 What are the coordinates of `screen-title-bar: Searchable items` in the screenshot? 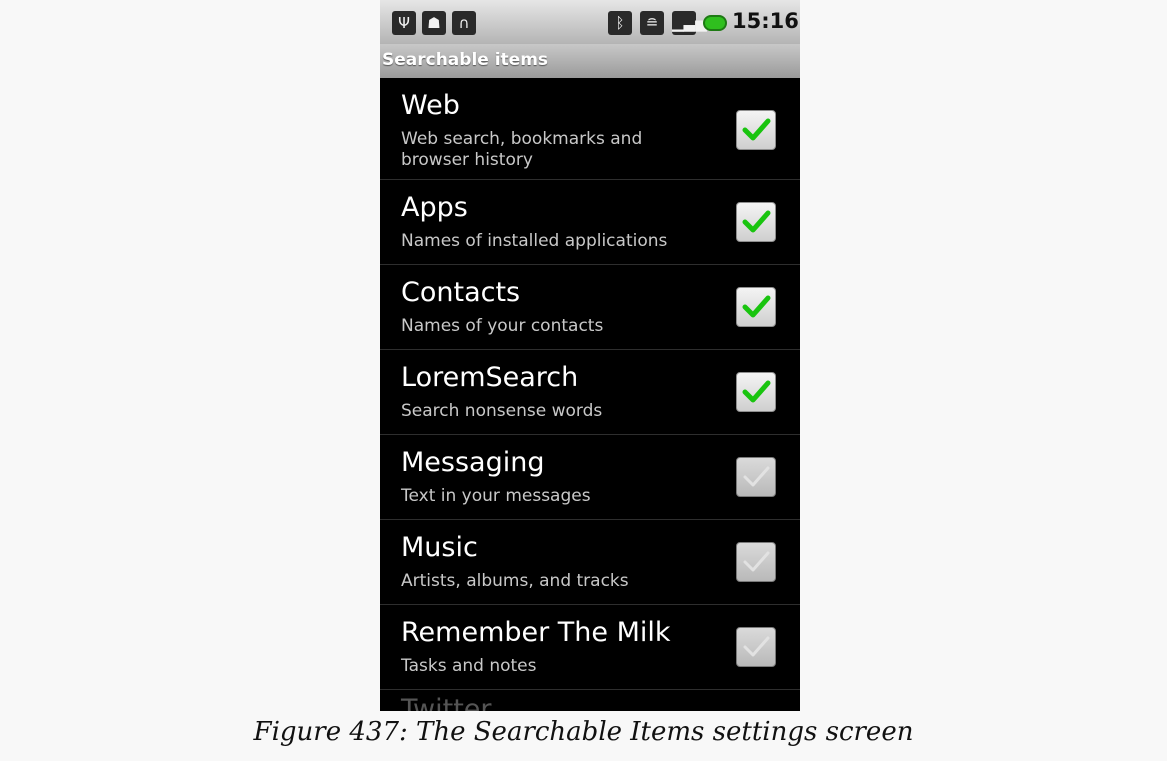 It's located at (590, 61).